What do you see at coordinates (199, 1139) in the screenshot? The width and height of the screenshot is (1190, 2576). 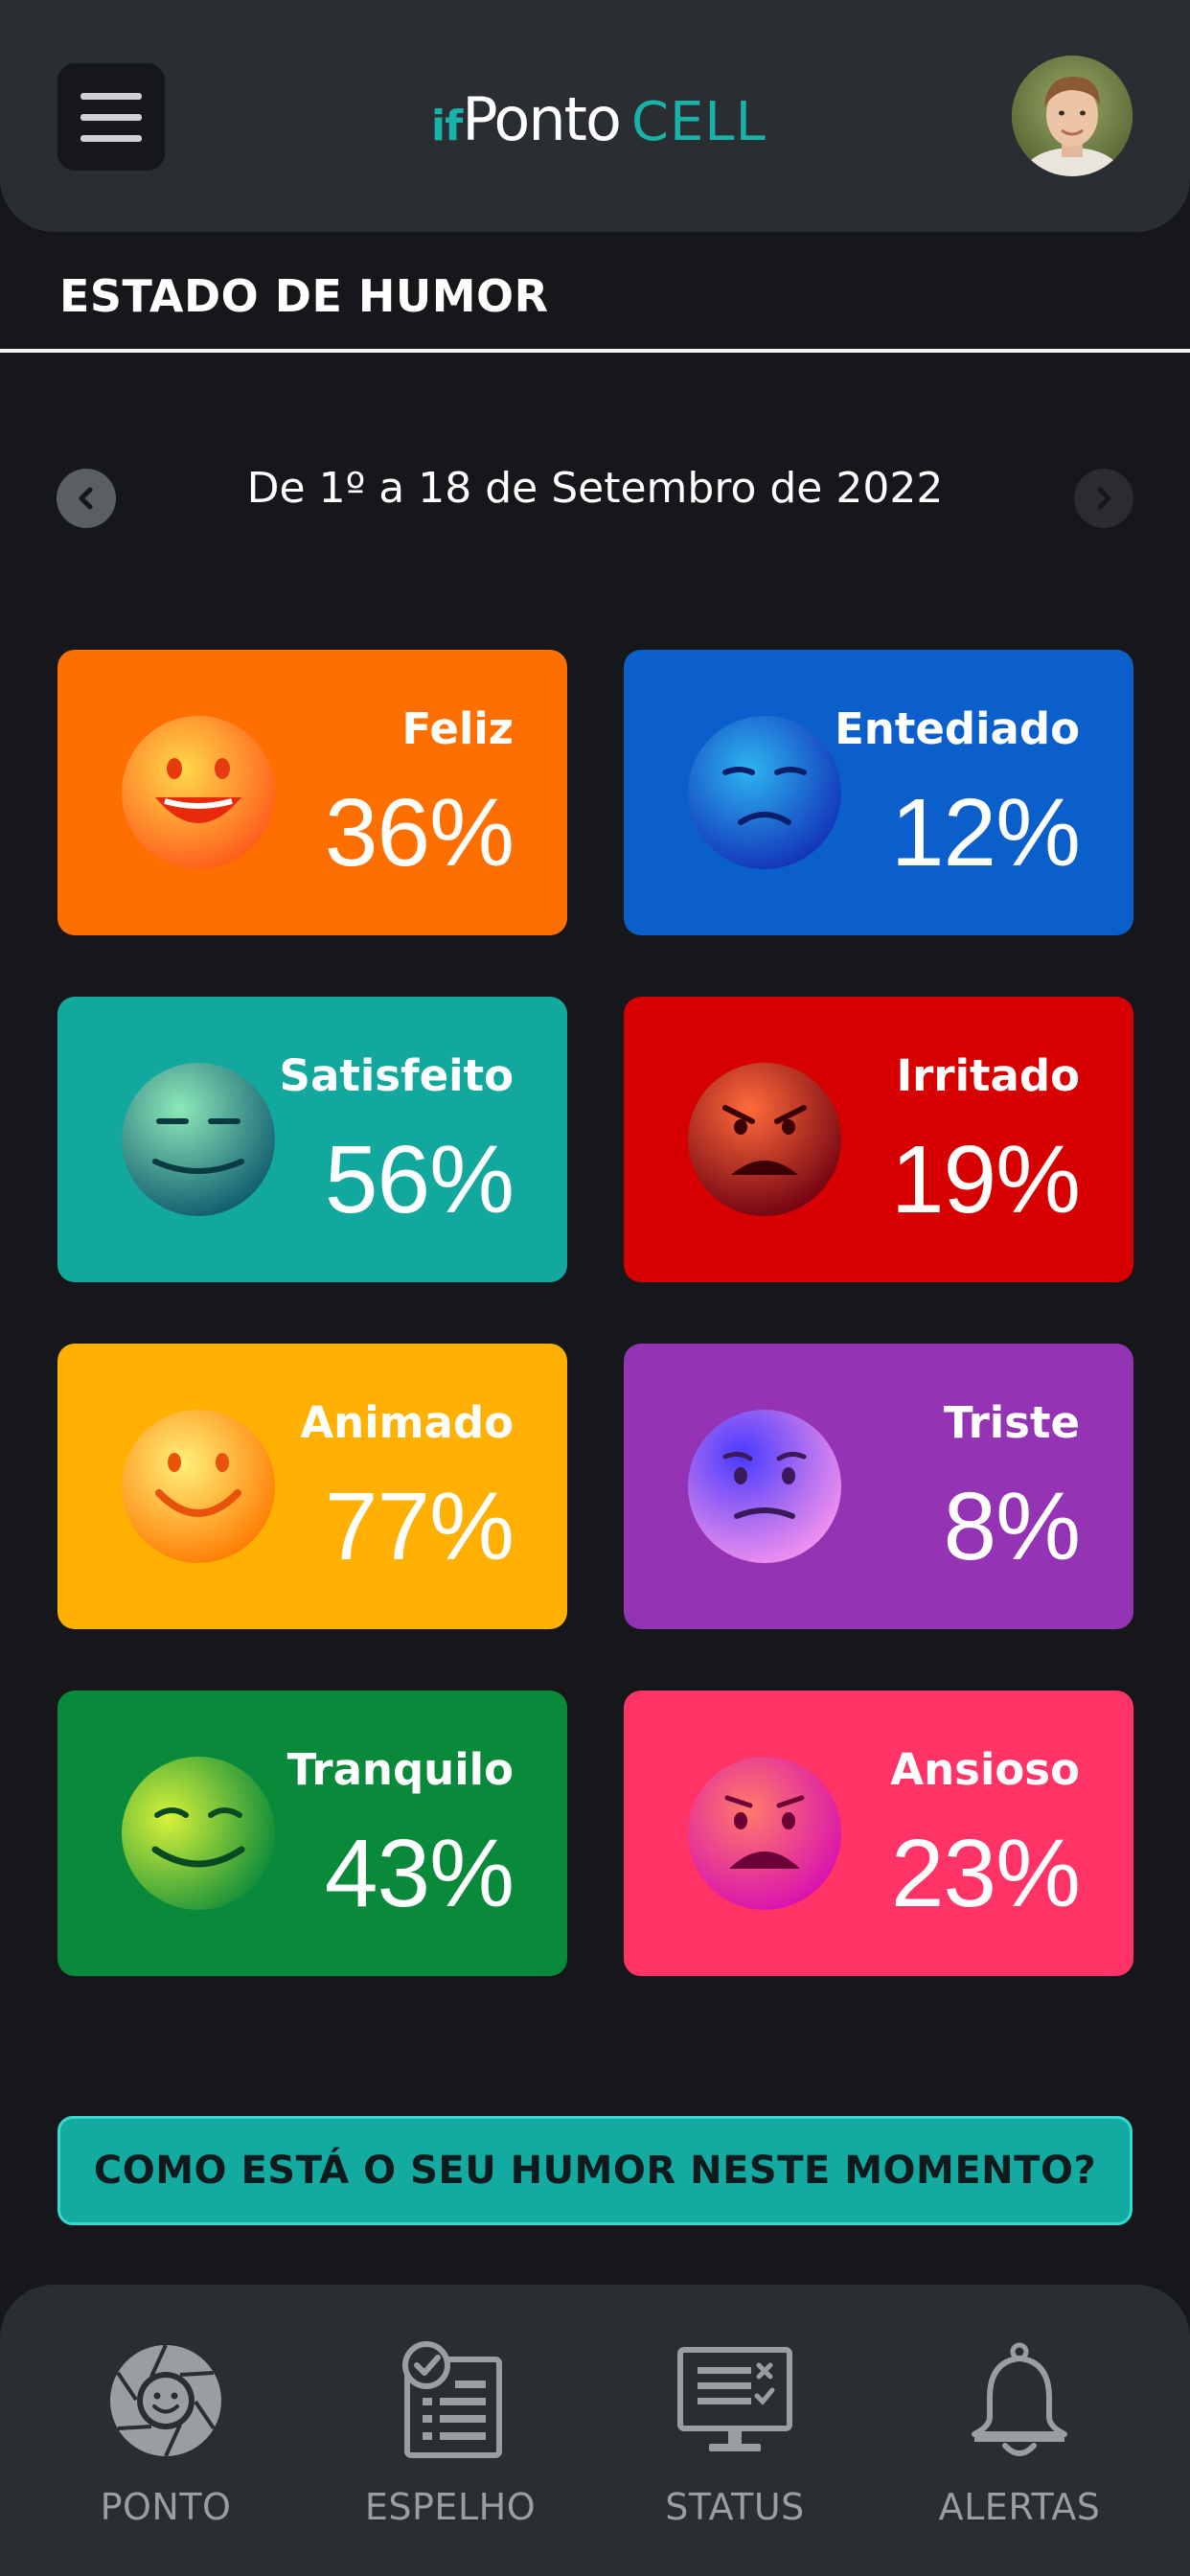 I see `satisfied-face-icon` at bounding box center [199, 1139].